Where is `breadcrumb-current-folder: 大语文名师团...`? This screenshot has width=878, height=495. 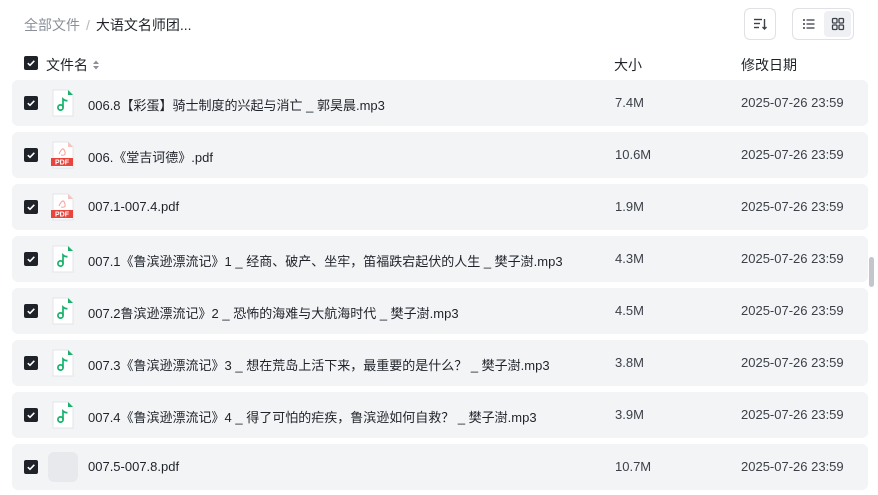
breadcrumb-current-folder: 大语文名师团... is located at coordinates (143, 25).